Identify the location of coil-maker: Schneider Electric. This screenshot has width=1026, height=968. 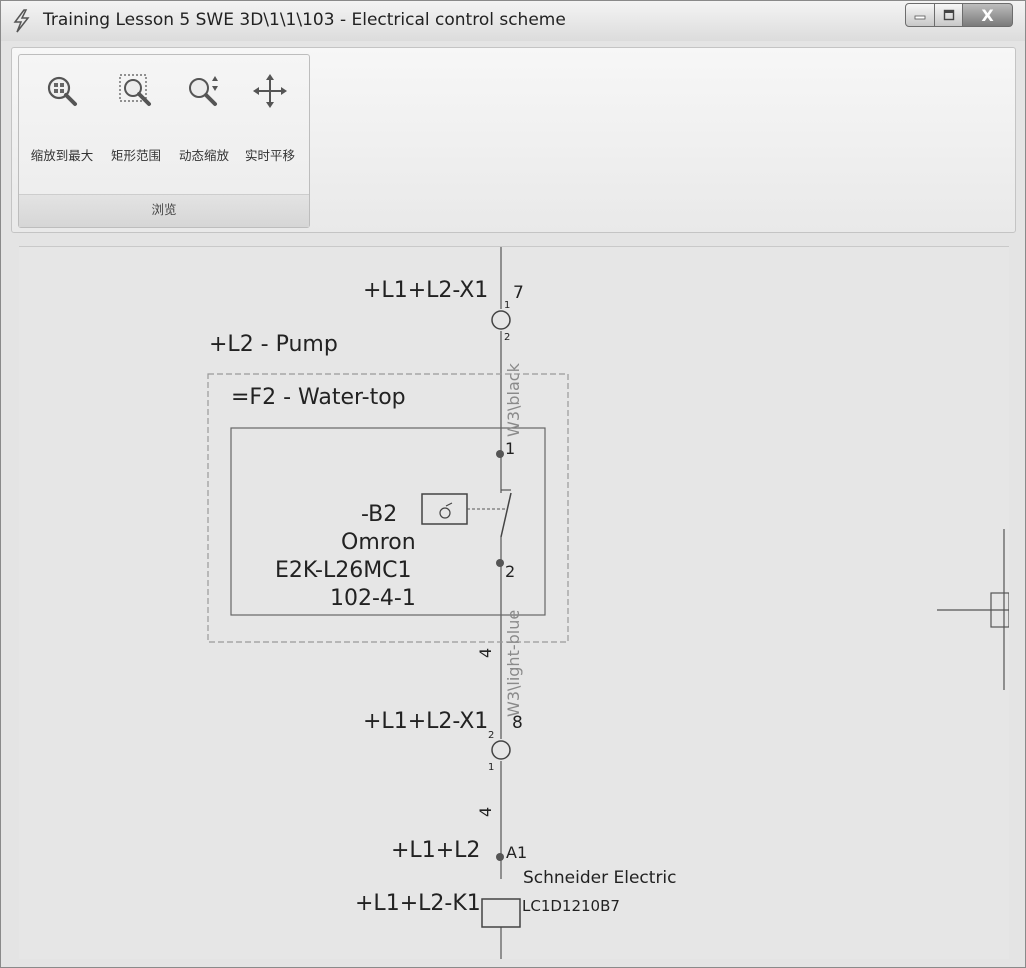
(600, 878).